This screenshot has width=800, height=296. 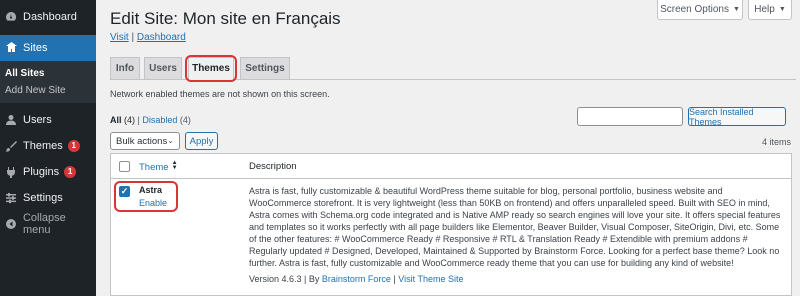 I want to click on by-label: | By, so click(x=311, y=279).